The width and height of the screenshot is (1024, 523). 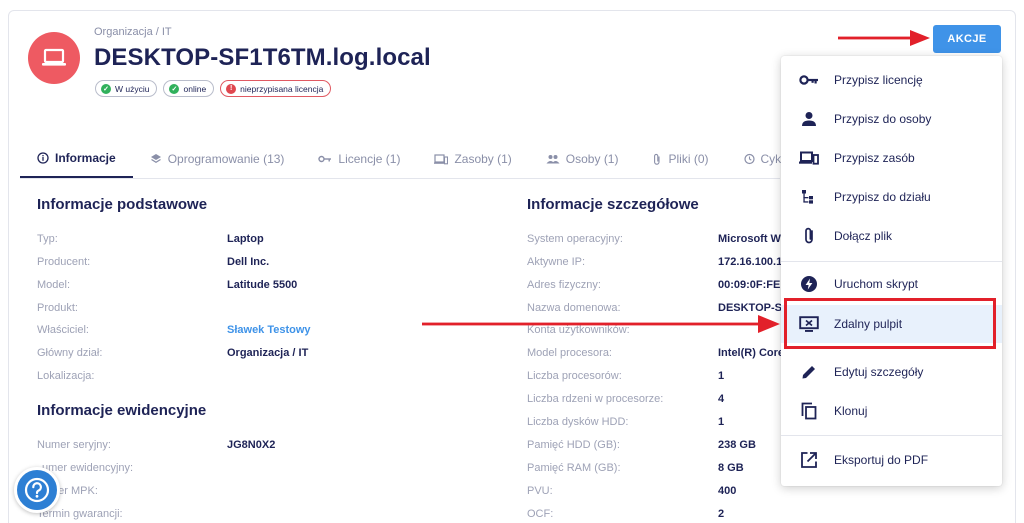 What do you see at coordinates (195, 88) in the screenshot?
I see `status-badge-label: online` at bounding box center [195, 88].